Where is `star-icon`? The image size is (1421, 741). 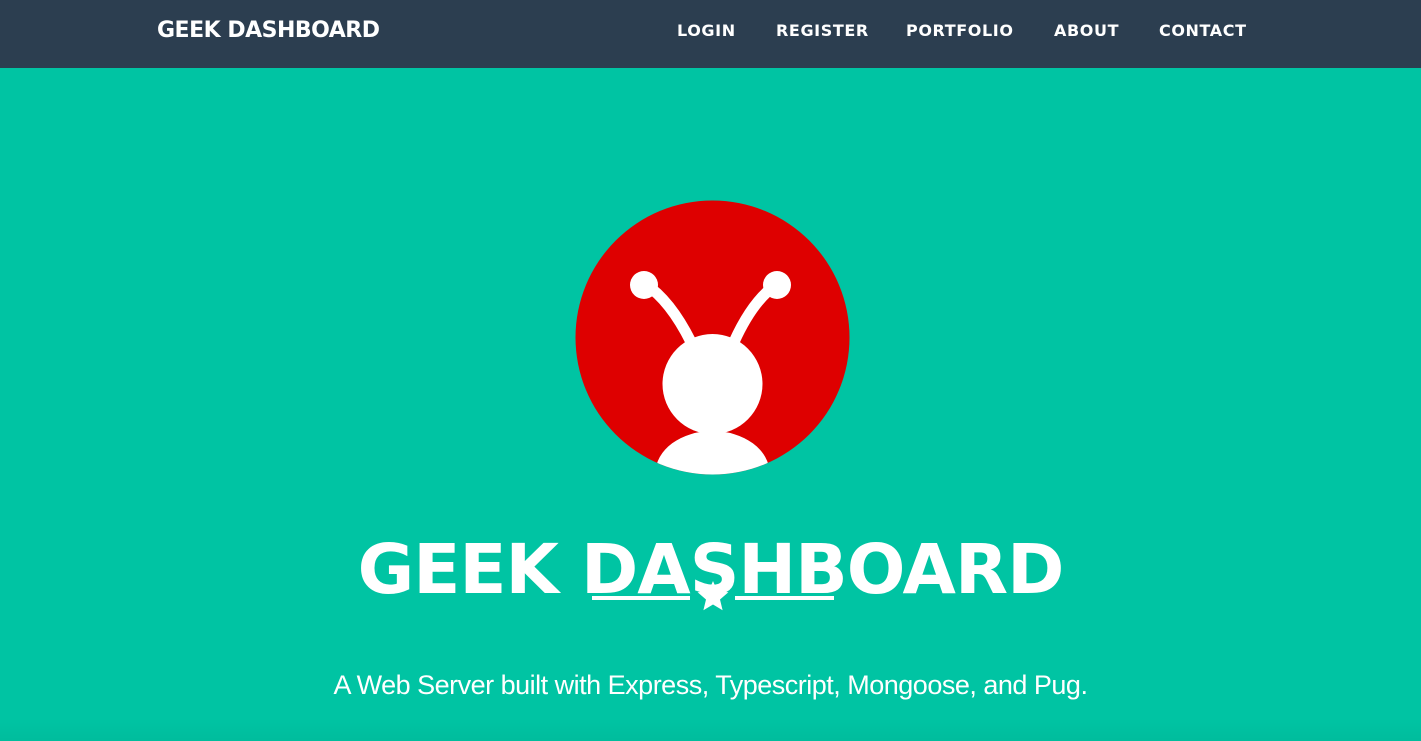
star-icon is located at coordinates (713, 597).